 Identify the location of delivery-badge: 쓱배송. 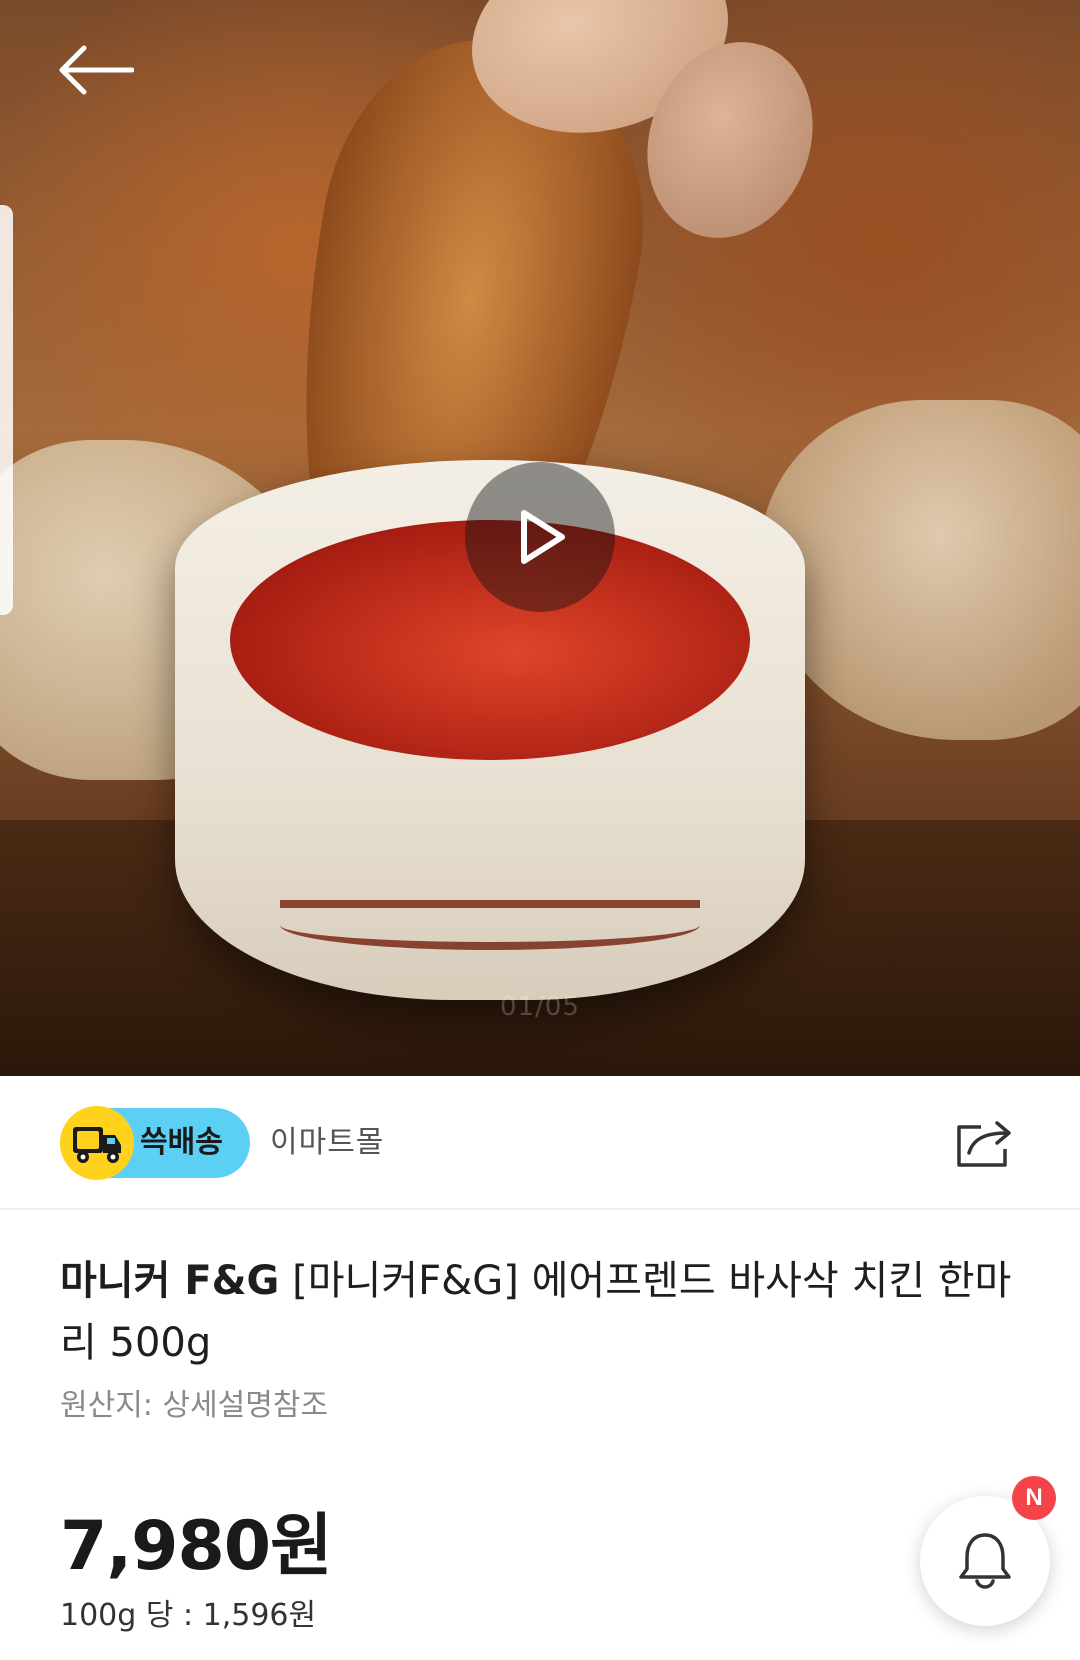
(155, 1143).